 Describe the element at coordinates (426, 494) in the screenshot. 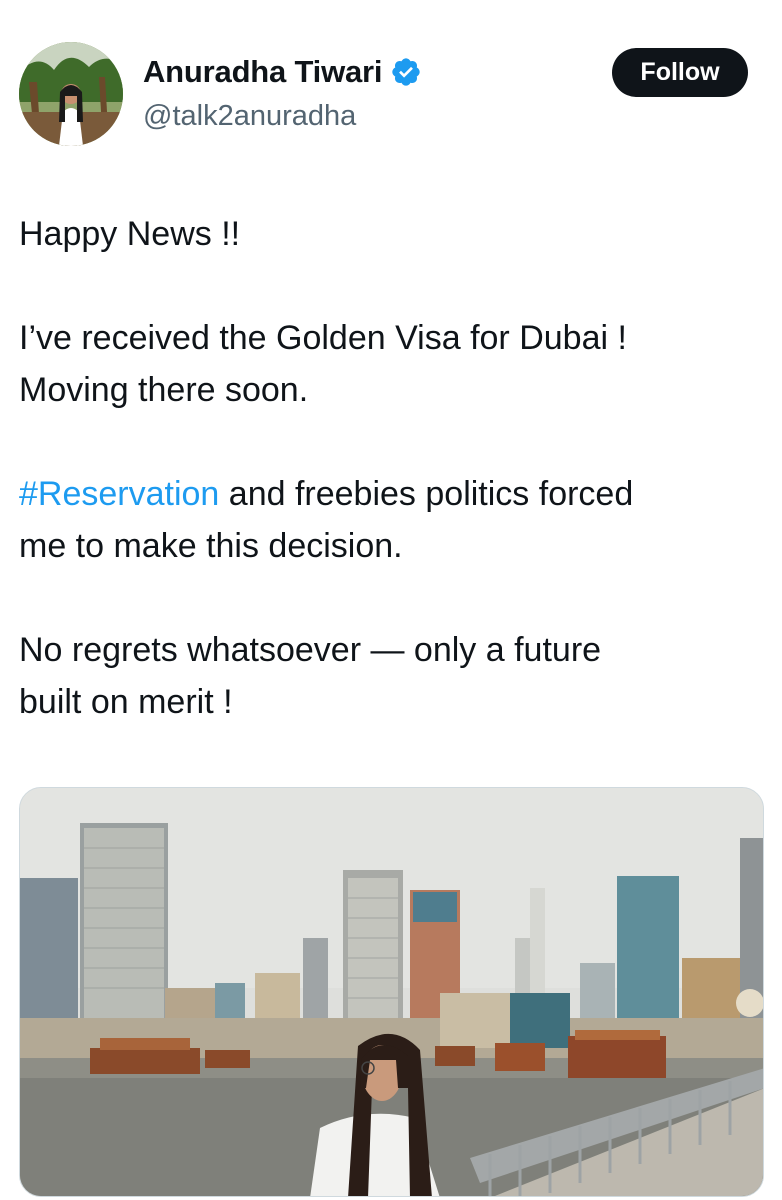

I see `tweet-line-rest: and freebies politics forced` at that location.